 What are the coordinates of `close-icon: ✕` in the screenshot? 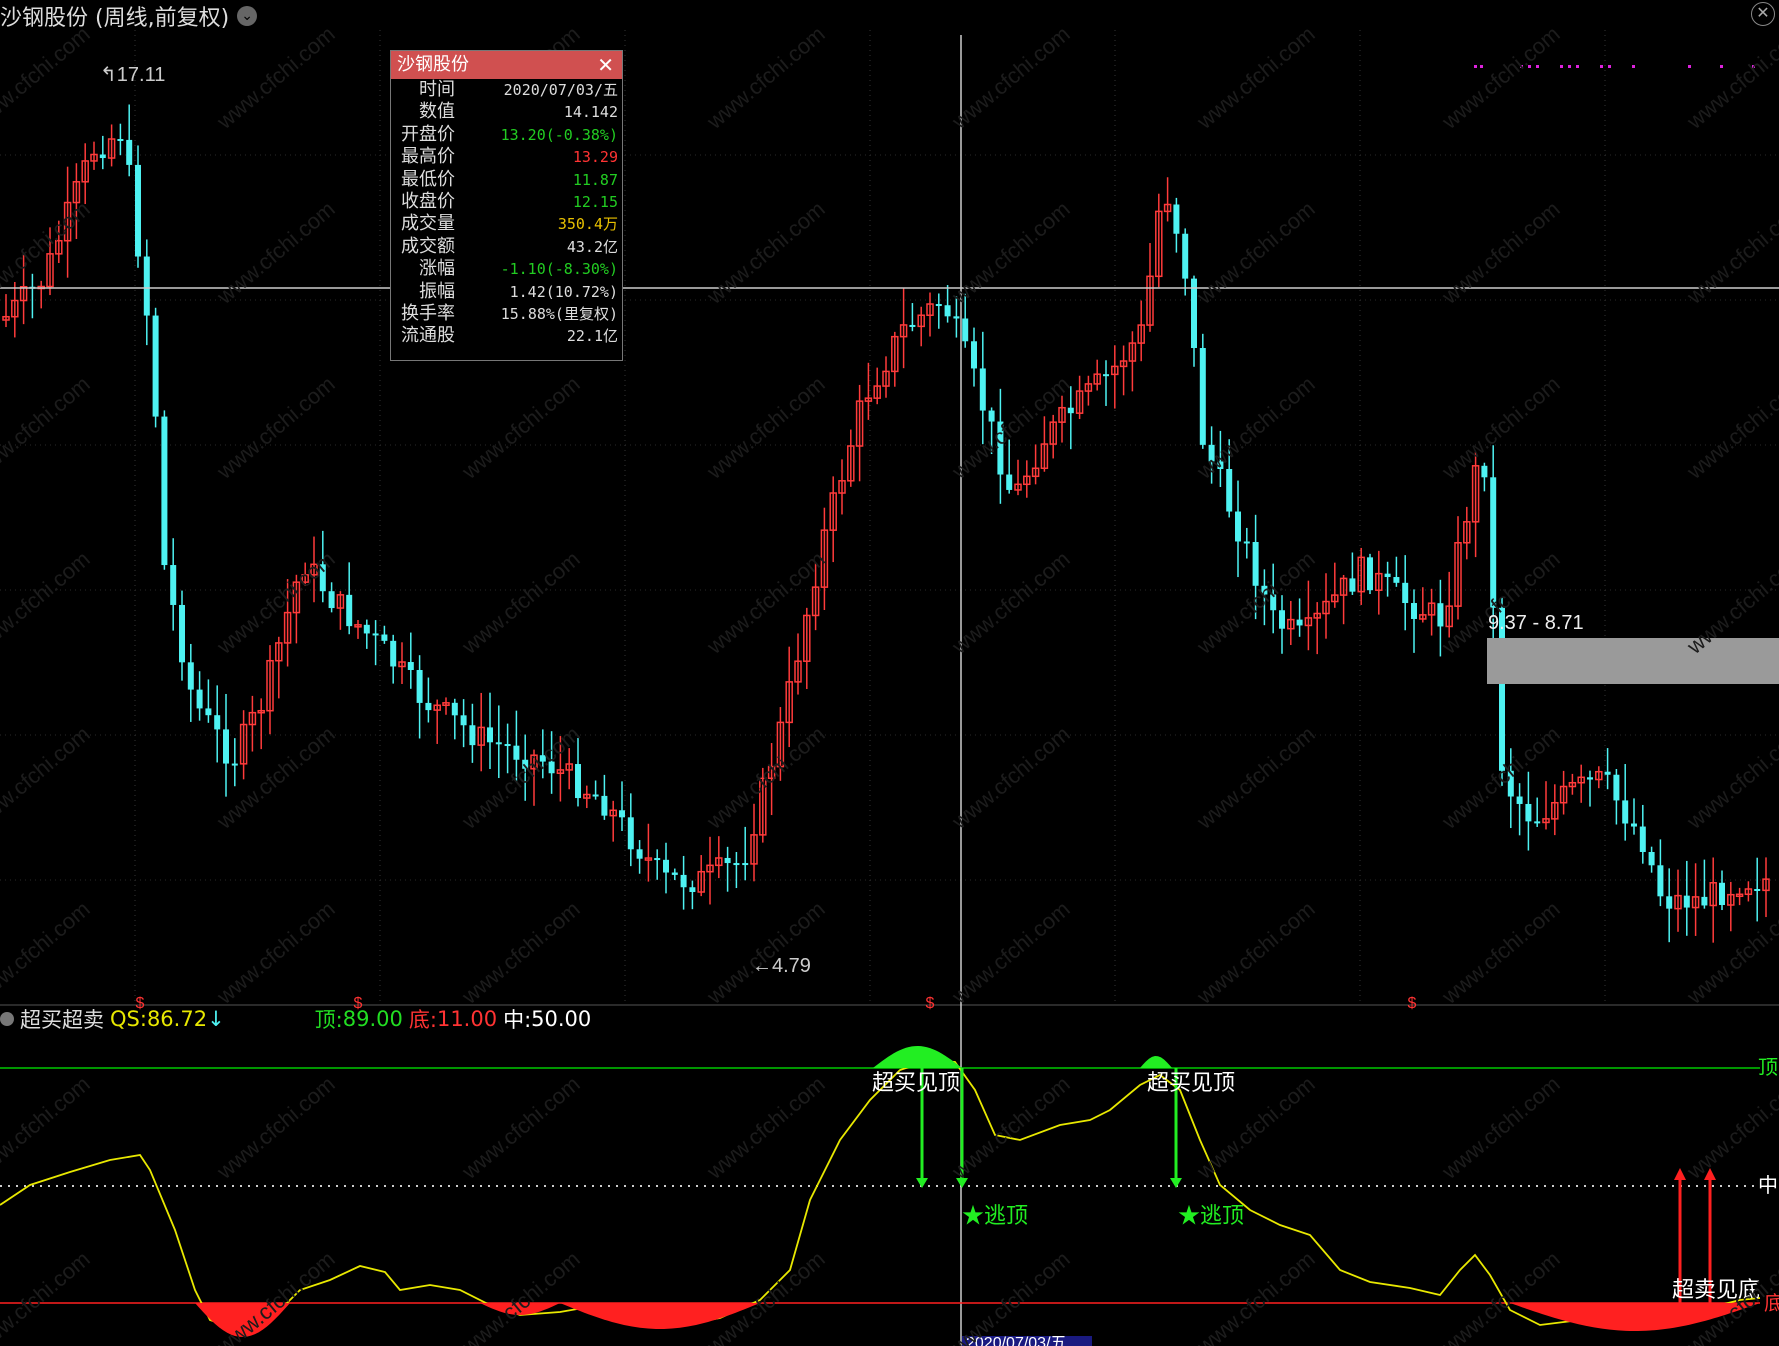 It's located at (1763, 14).